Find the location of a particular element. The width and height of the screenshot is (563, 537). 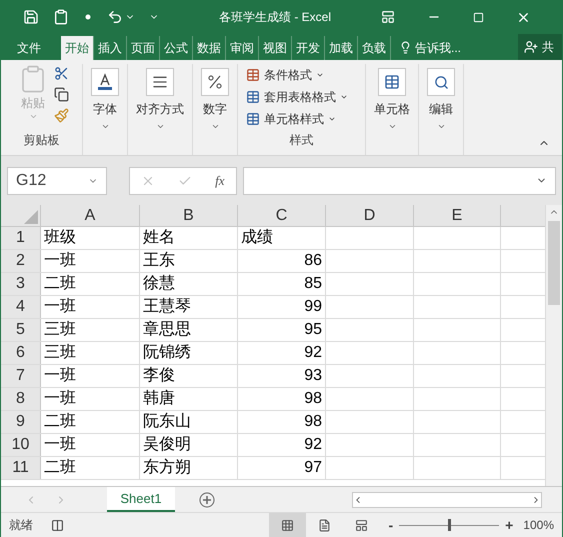

maximize-icon is located at coordinates (478, 17).